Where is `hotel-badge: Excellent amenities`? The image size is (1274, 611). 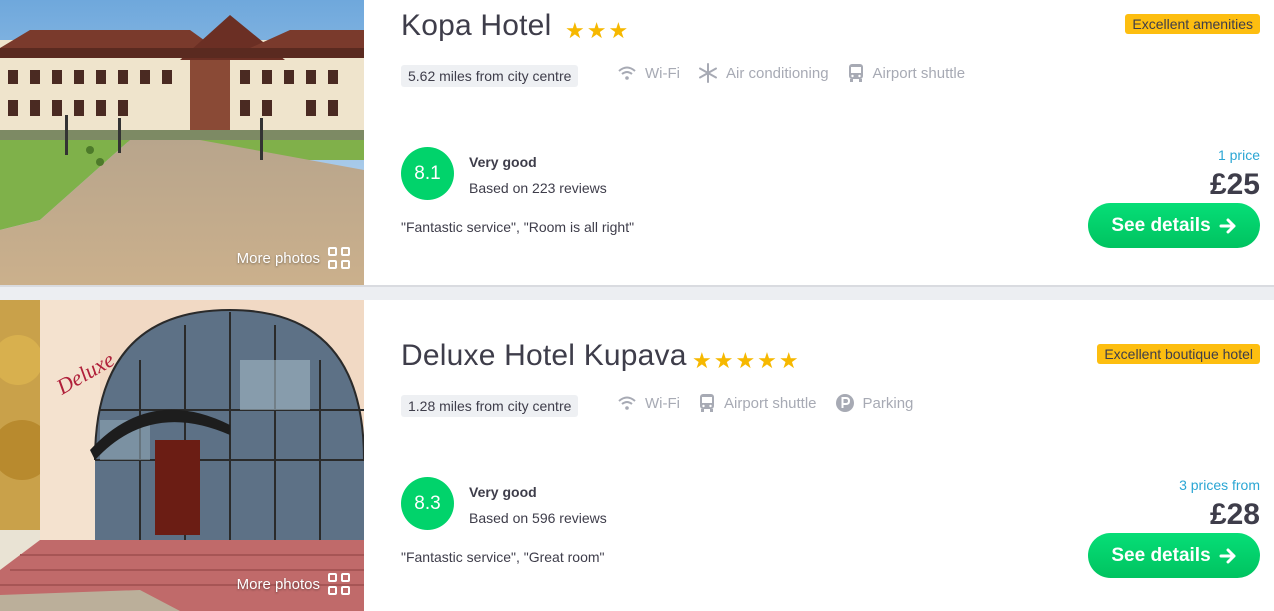
hotel-badge: Excellent amenities is located at coordinates (1192, 24).